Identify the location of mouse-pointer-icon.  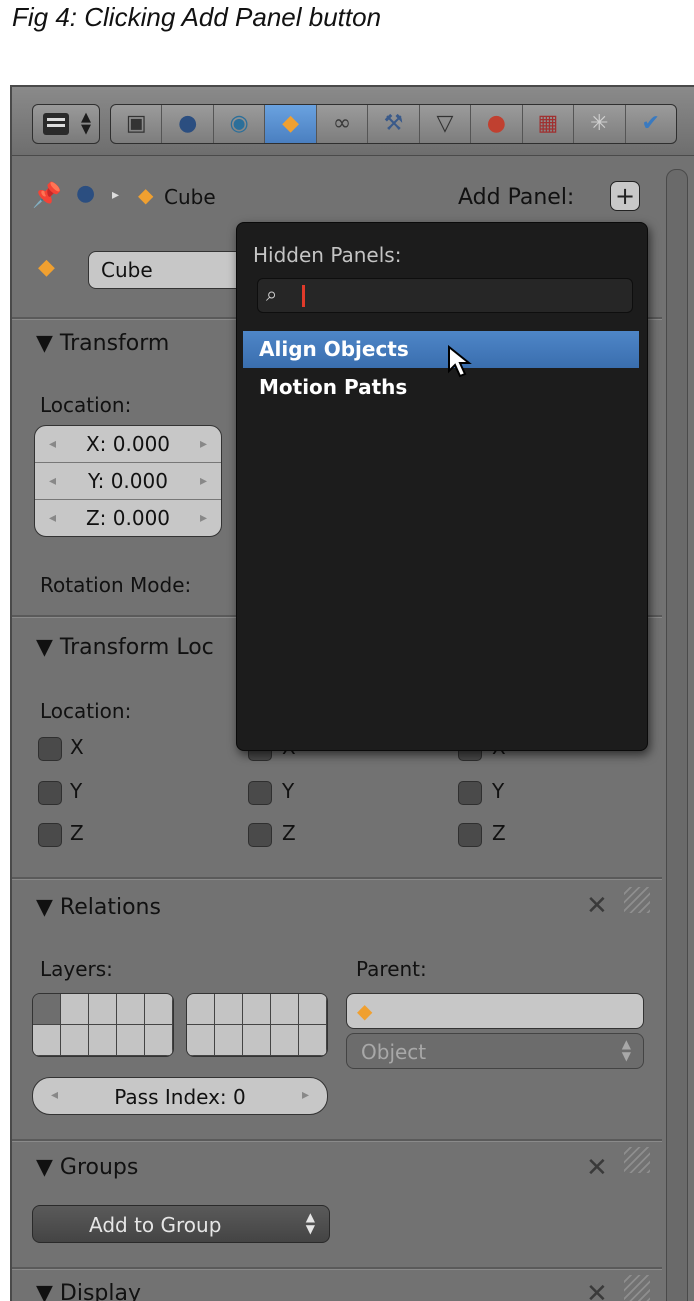
(460, 361).